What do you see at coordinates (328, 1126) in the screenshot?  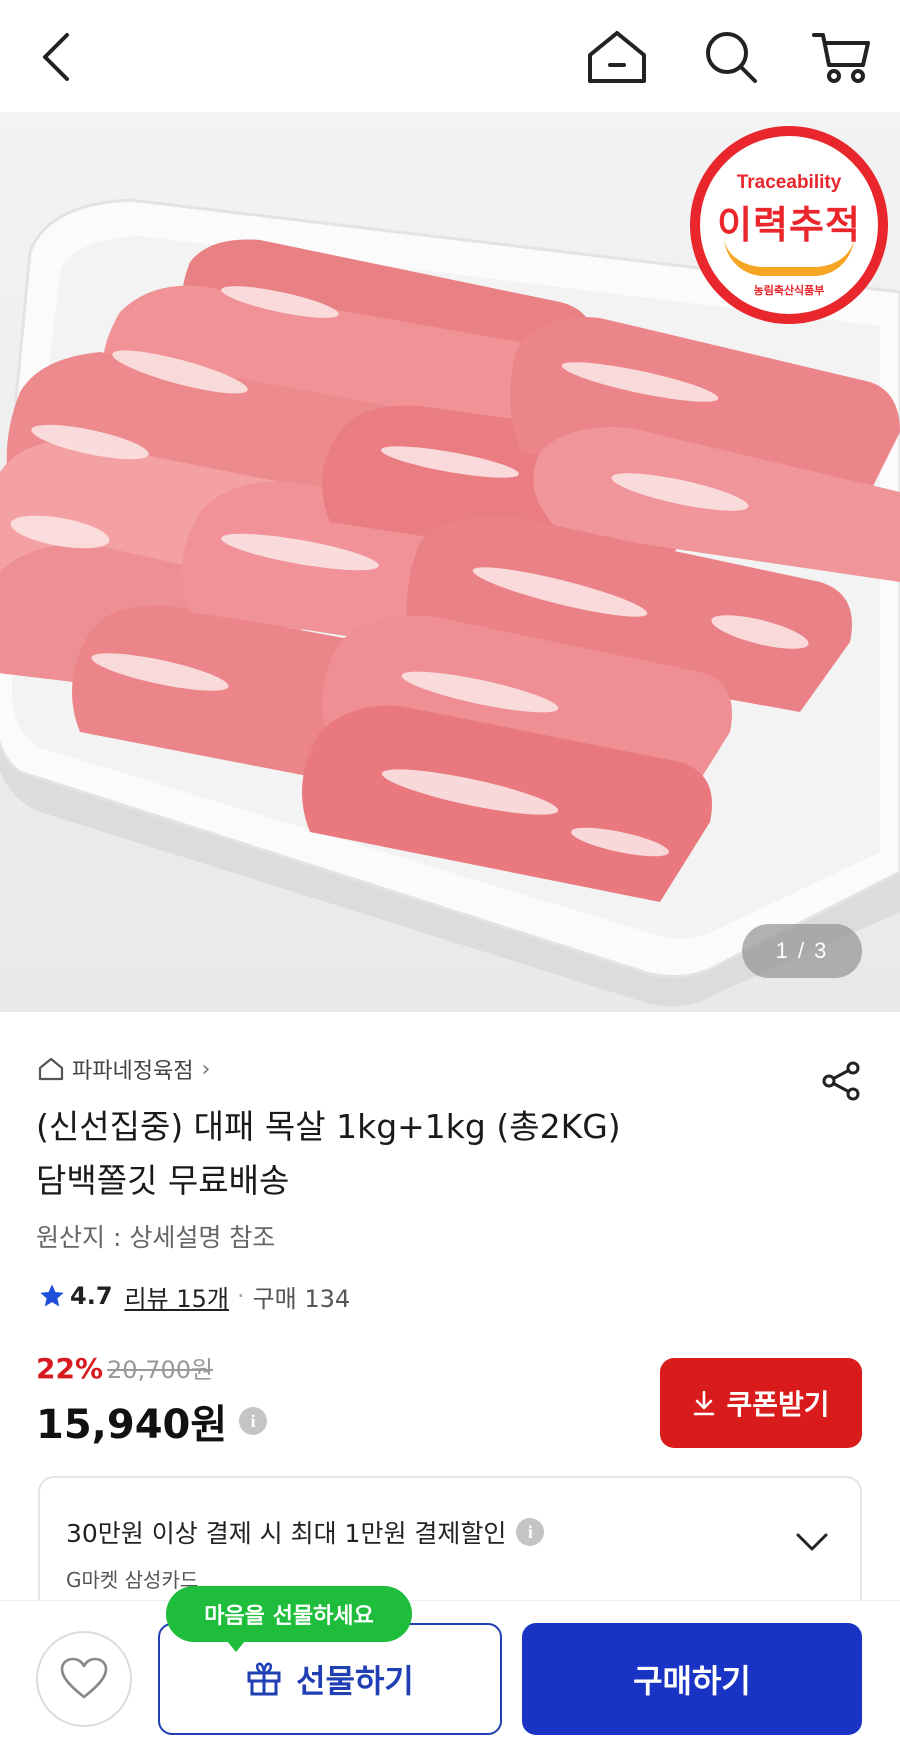 I see `product-title-line1: (신선집중) 대패 목살 1kg+1kg (총2KG)` at bounding box center [328, 1126].